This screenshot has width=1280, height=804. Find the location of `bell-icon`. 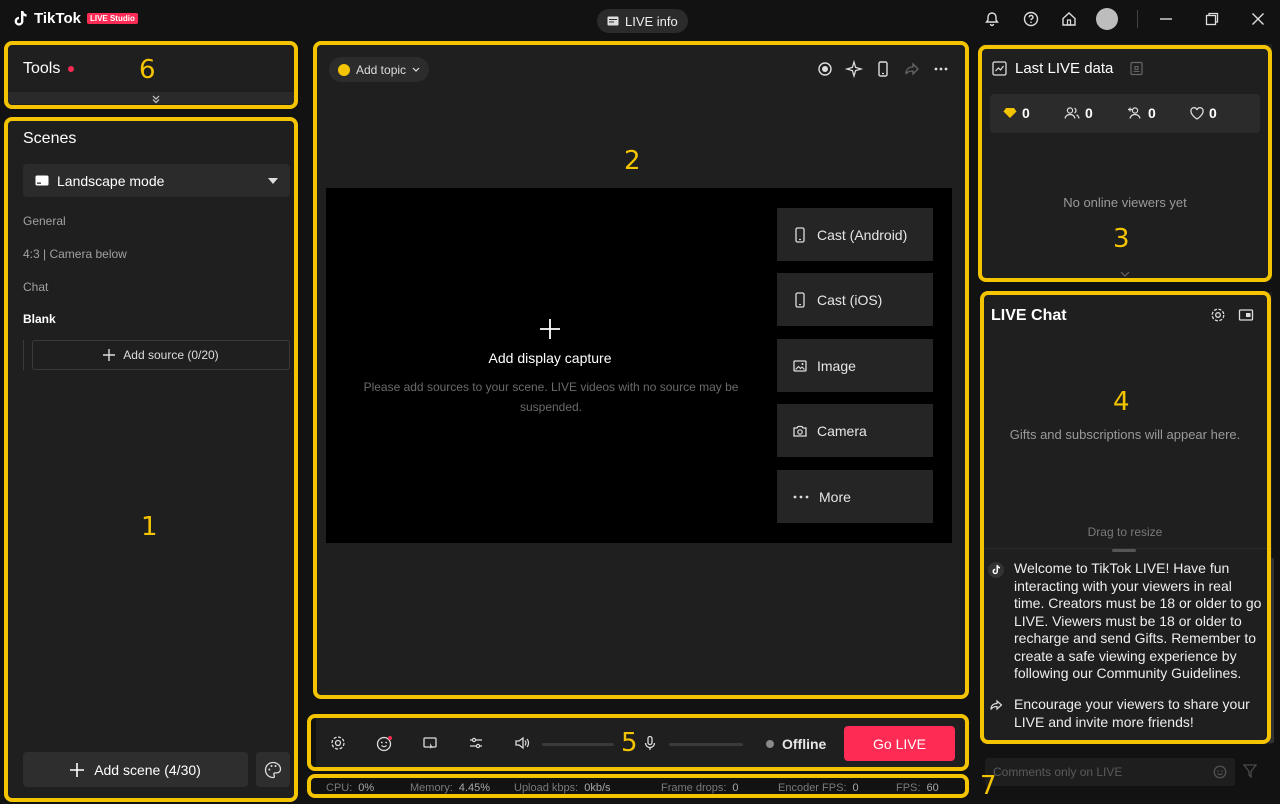

bell-icon is located at coordinates (992, 19).